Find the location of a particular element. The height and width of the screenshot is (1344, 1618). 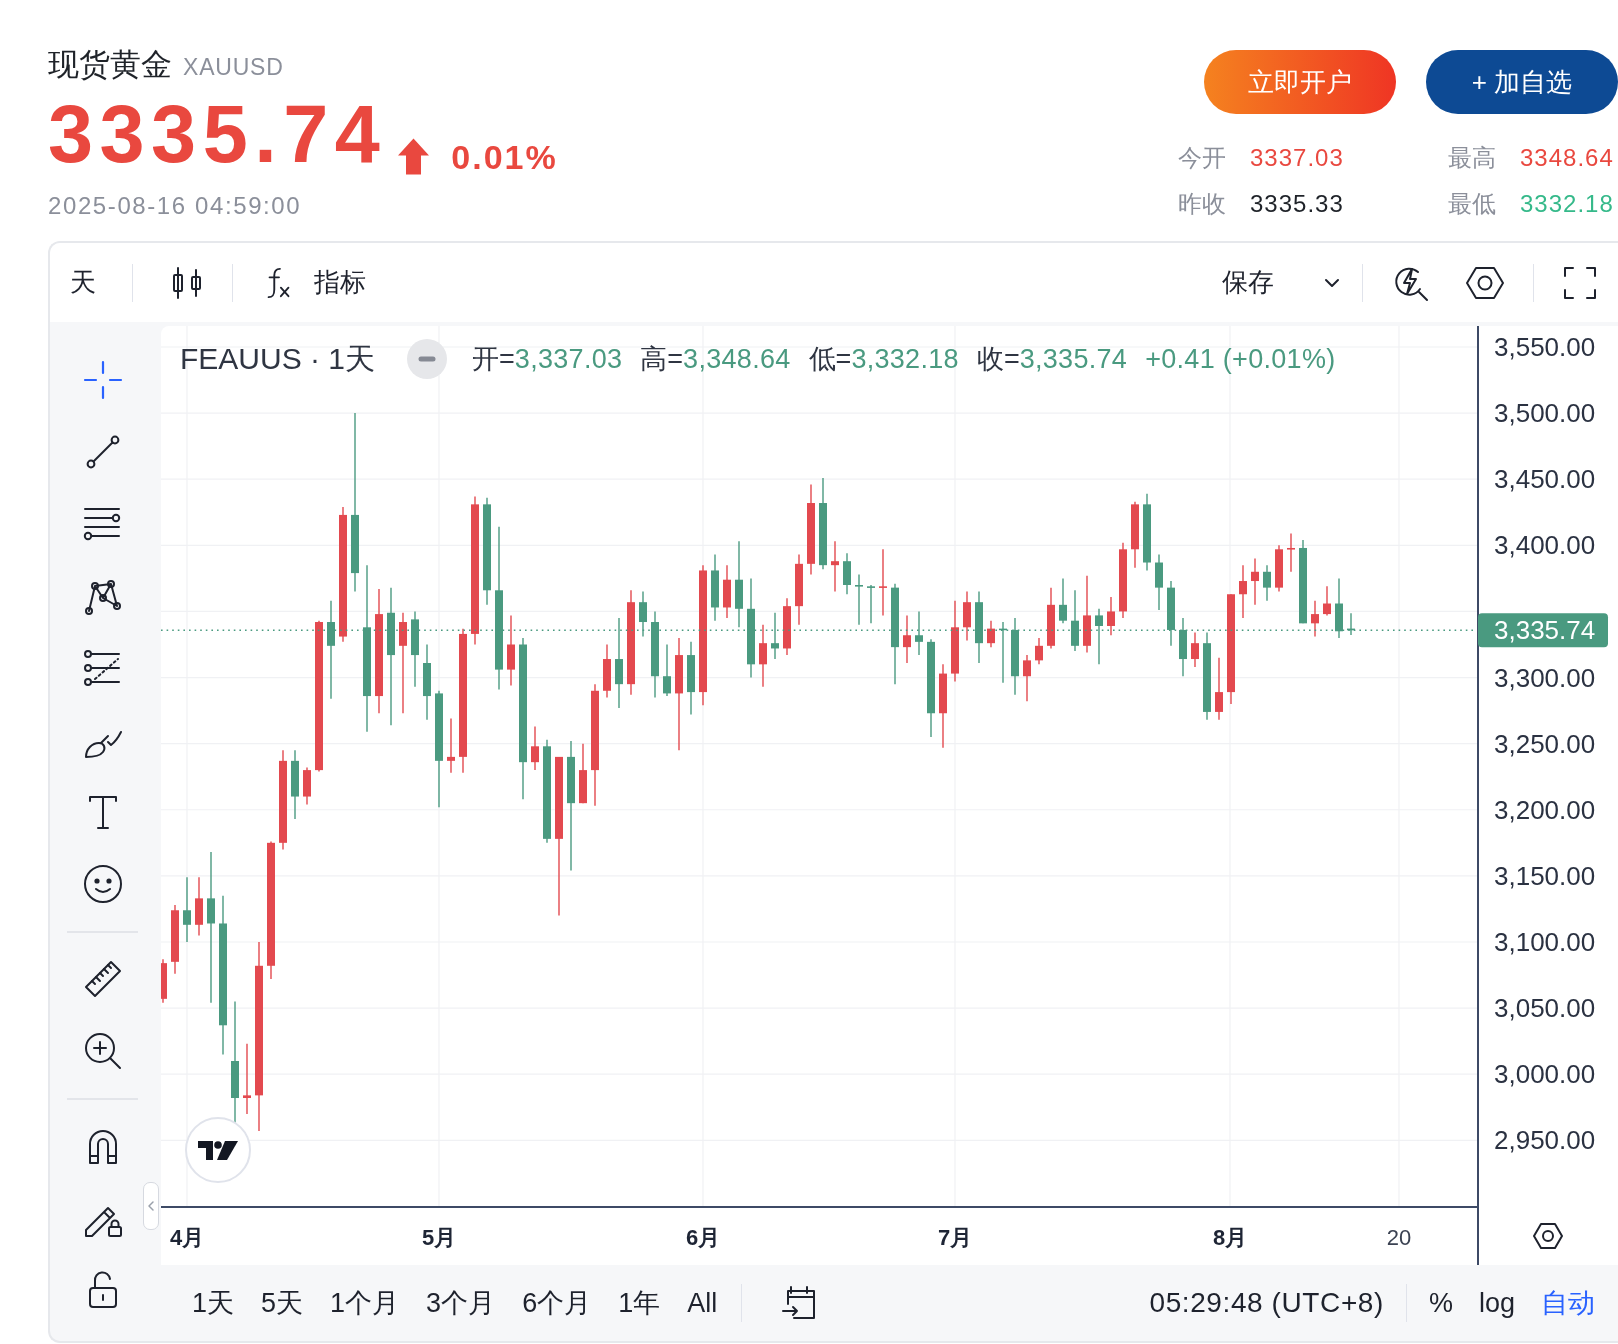

stat-value: 3335.33 is located at coordinates (1297, 204).